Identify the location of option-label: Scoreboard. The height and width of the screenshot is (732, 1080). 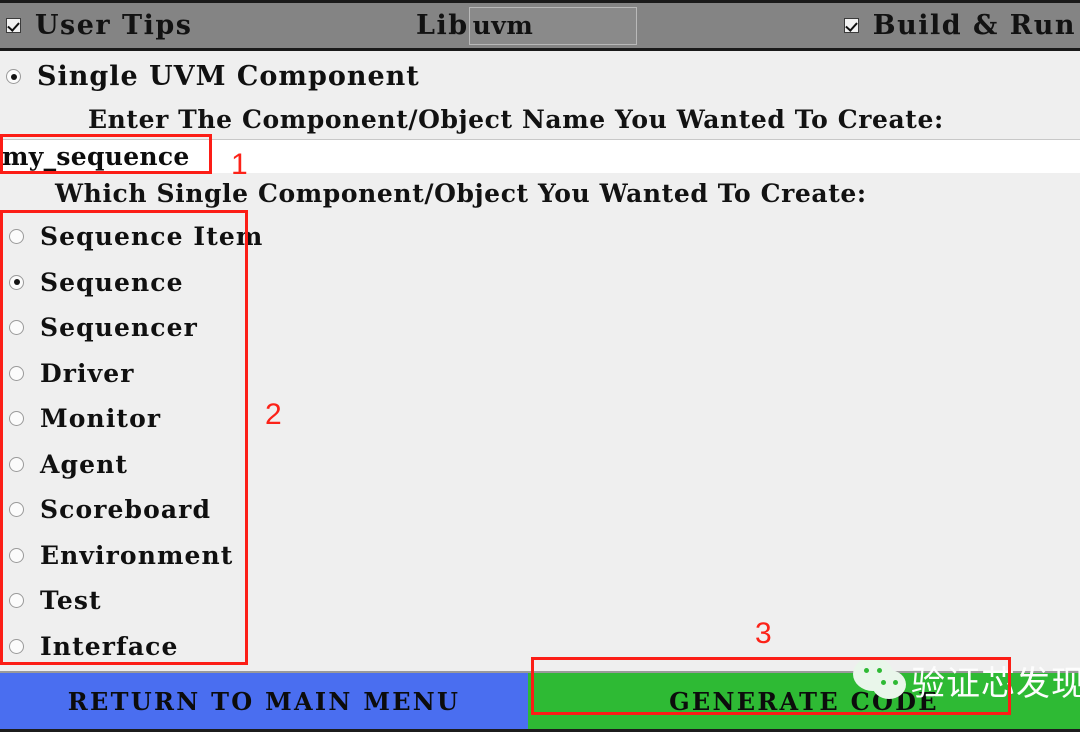
(126, 510).